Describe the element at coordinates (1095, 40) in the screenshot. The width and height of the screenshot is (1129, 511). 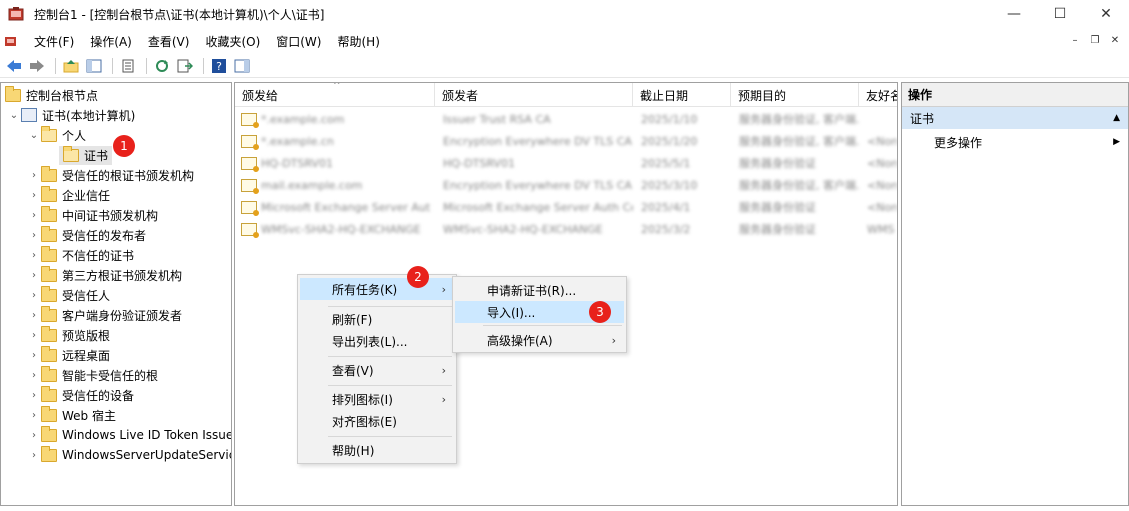
I see `mdi-restore-button: ❐` at that location.